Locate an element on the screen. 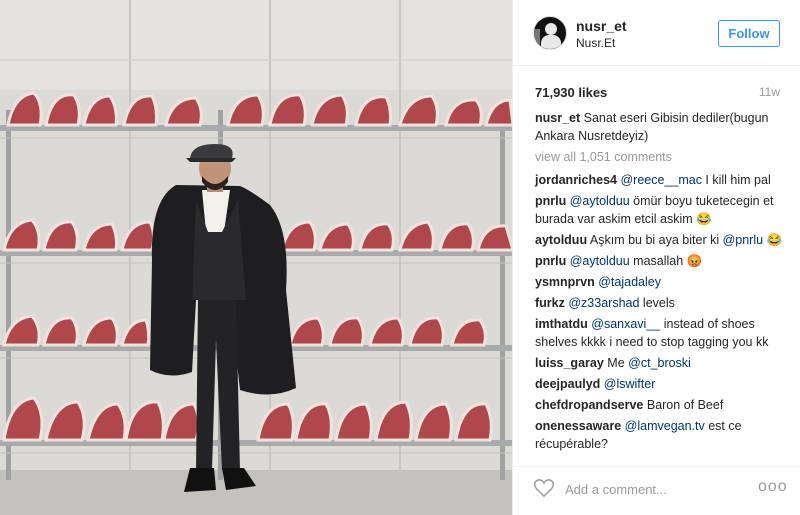 The image size is (800, 515). comment-item: pnrlu @aytolduu masallah 😡 is located at coordinates (660, 261).